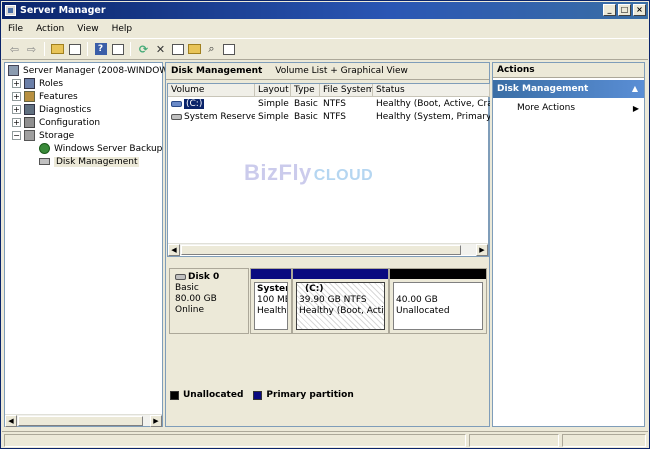 The image size is (650, 449). What do you see at coordinates (31, 49) in the screenshot?
I see `forward-icon: ⇨` at bounding box center [31, 49].